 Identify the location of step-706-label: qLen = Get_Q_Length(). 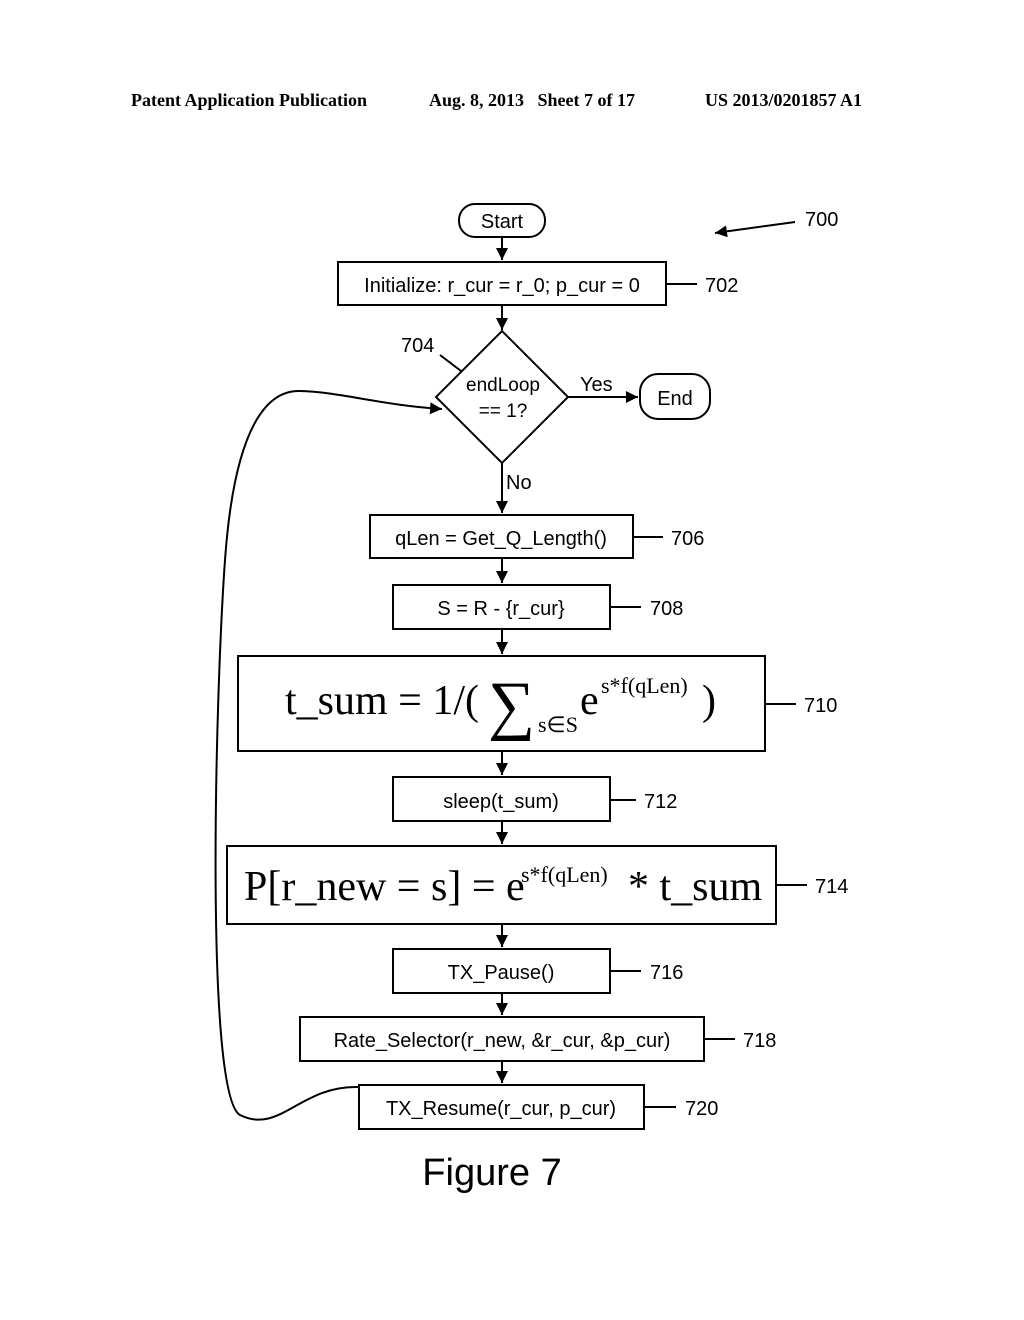
(501, 539).